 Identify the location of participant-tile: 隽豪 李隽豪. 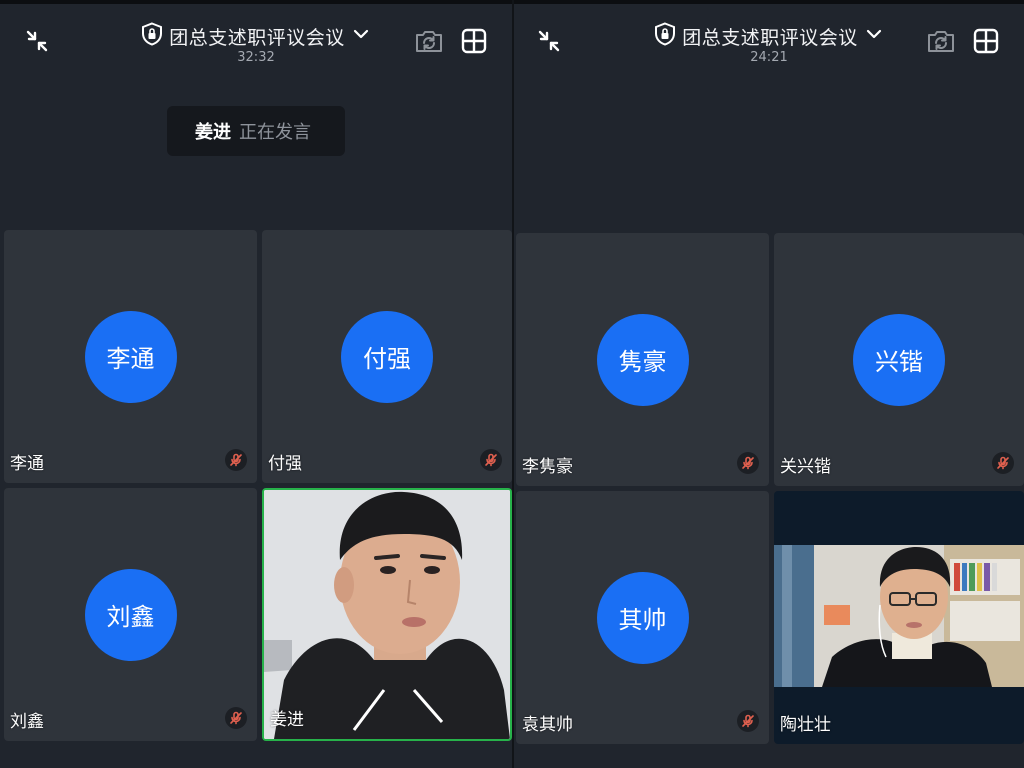
(642, 359).